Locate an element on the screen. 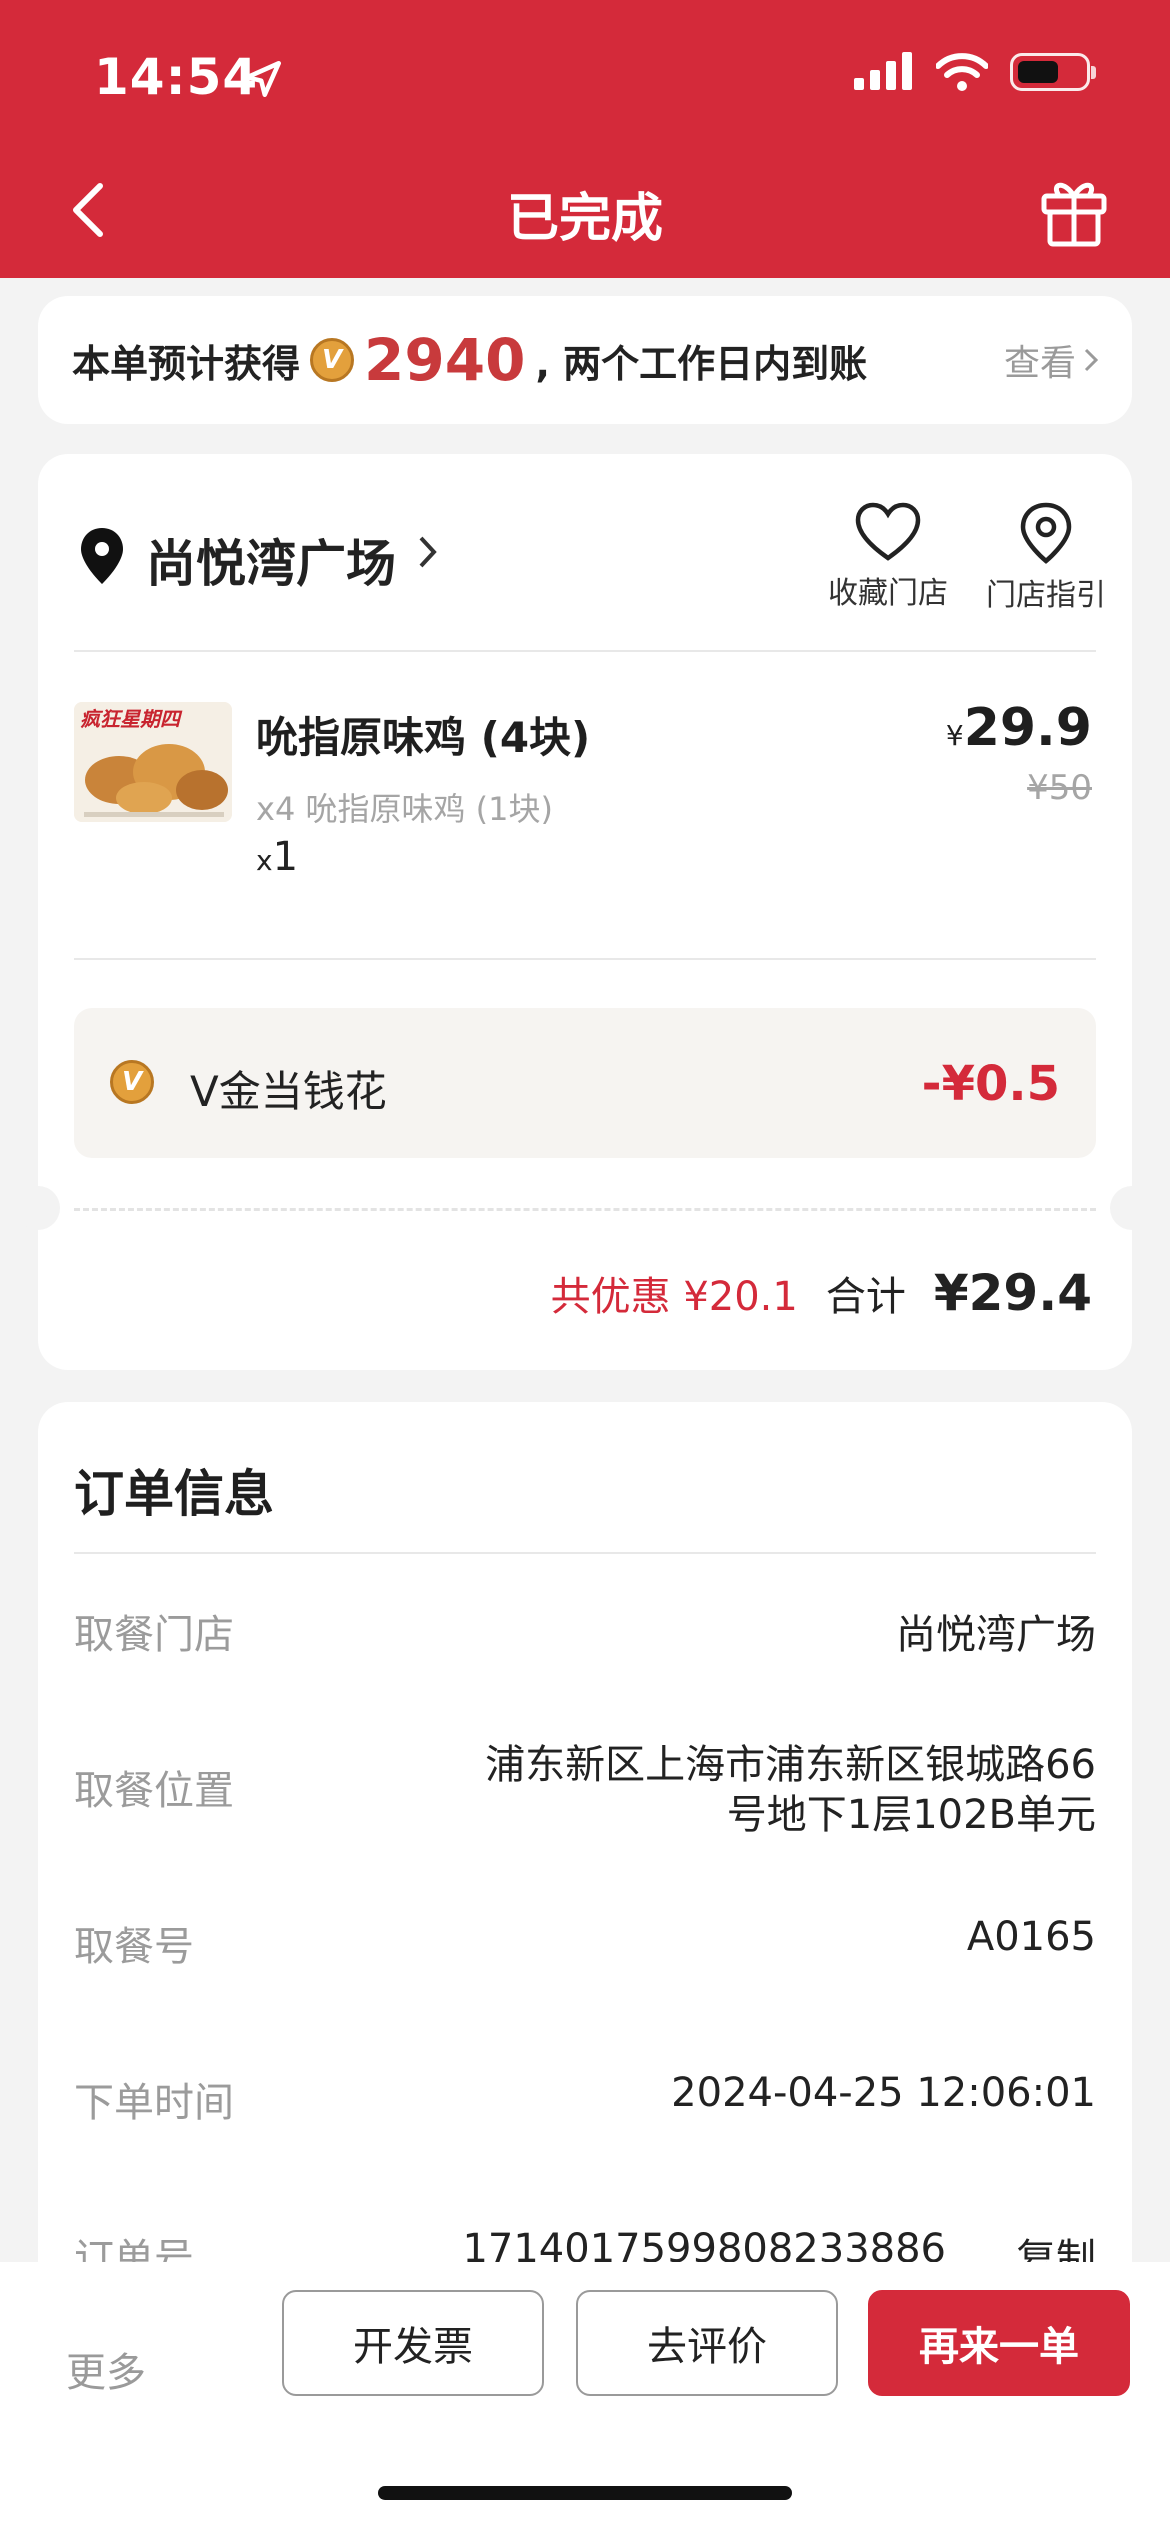 This screenshot has height=2532, width=1170. order-summary: 共优惠 ¥20.1 合计 ¥29.4 is located at coordinates (821, 1293).